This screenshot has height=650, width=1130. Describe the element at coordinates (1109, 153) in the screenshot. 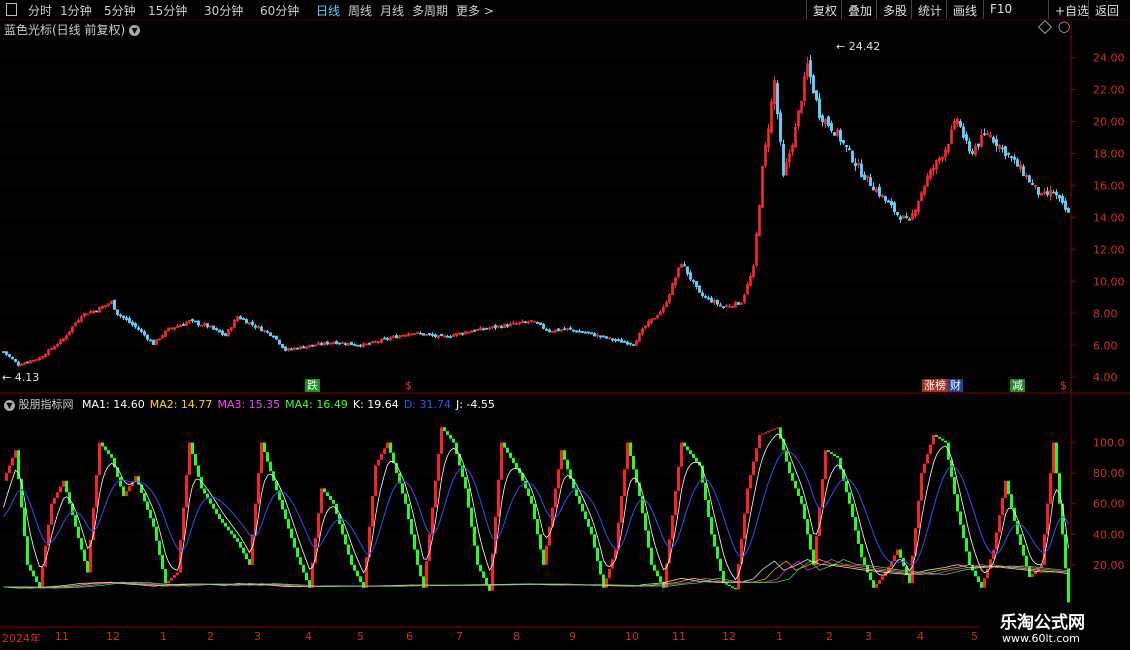

I see `price-tick-label-7: 18.00` at that location.